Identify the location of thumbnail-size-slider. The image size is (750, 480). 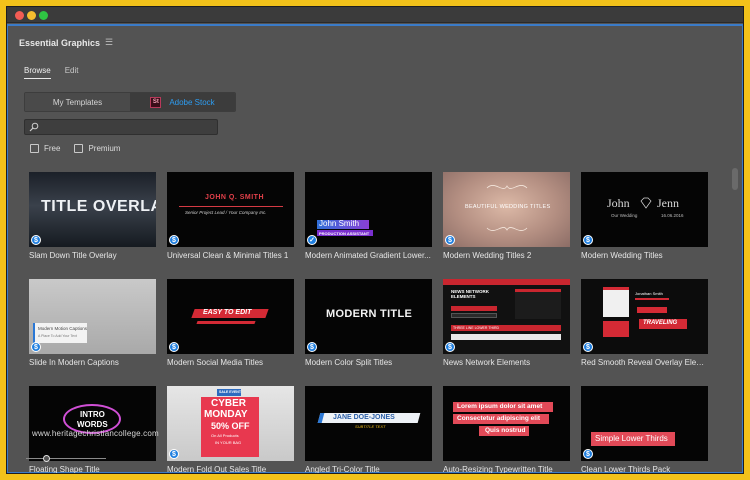
(66, 459).